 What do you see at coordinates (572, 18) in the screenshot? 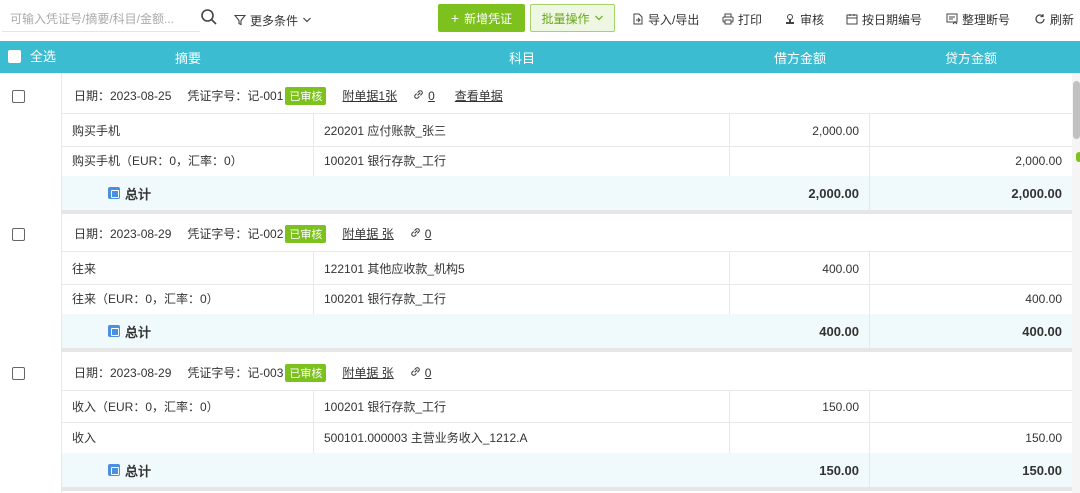
I see `batch-operations-dropdown: 批量操作` at bounding box center [572, 18].